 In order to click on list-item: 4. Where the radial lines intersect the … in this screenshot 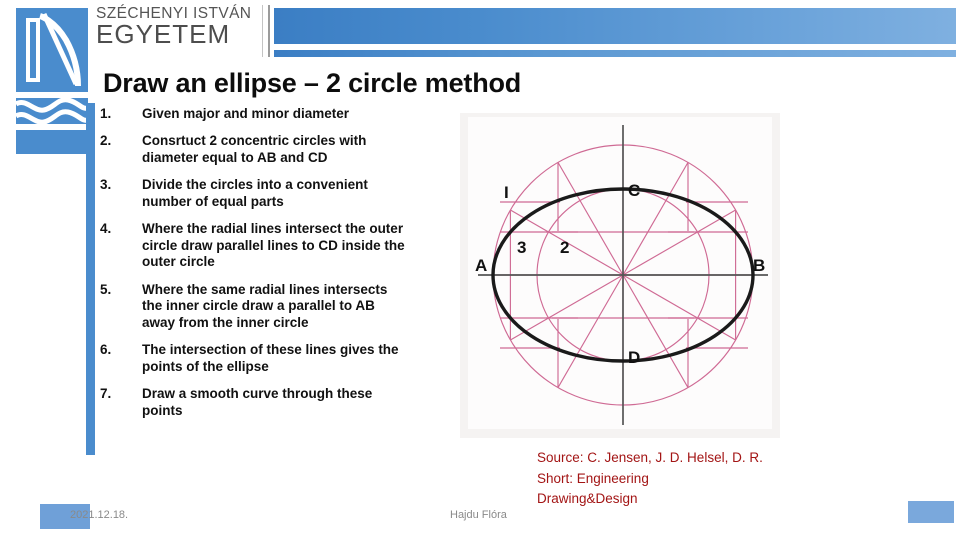, I will do `click(255, 245)`.